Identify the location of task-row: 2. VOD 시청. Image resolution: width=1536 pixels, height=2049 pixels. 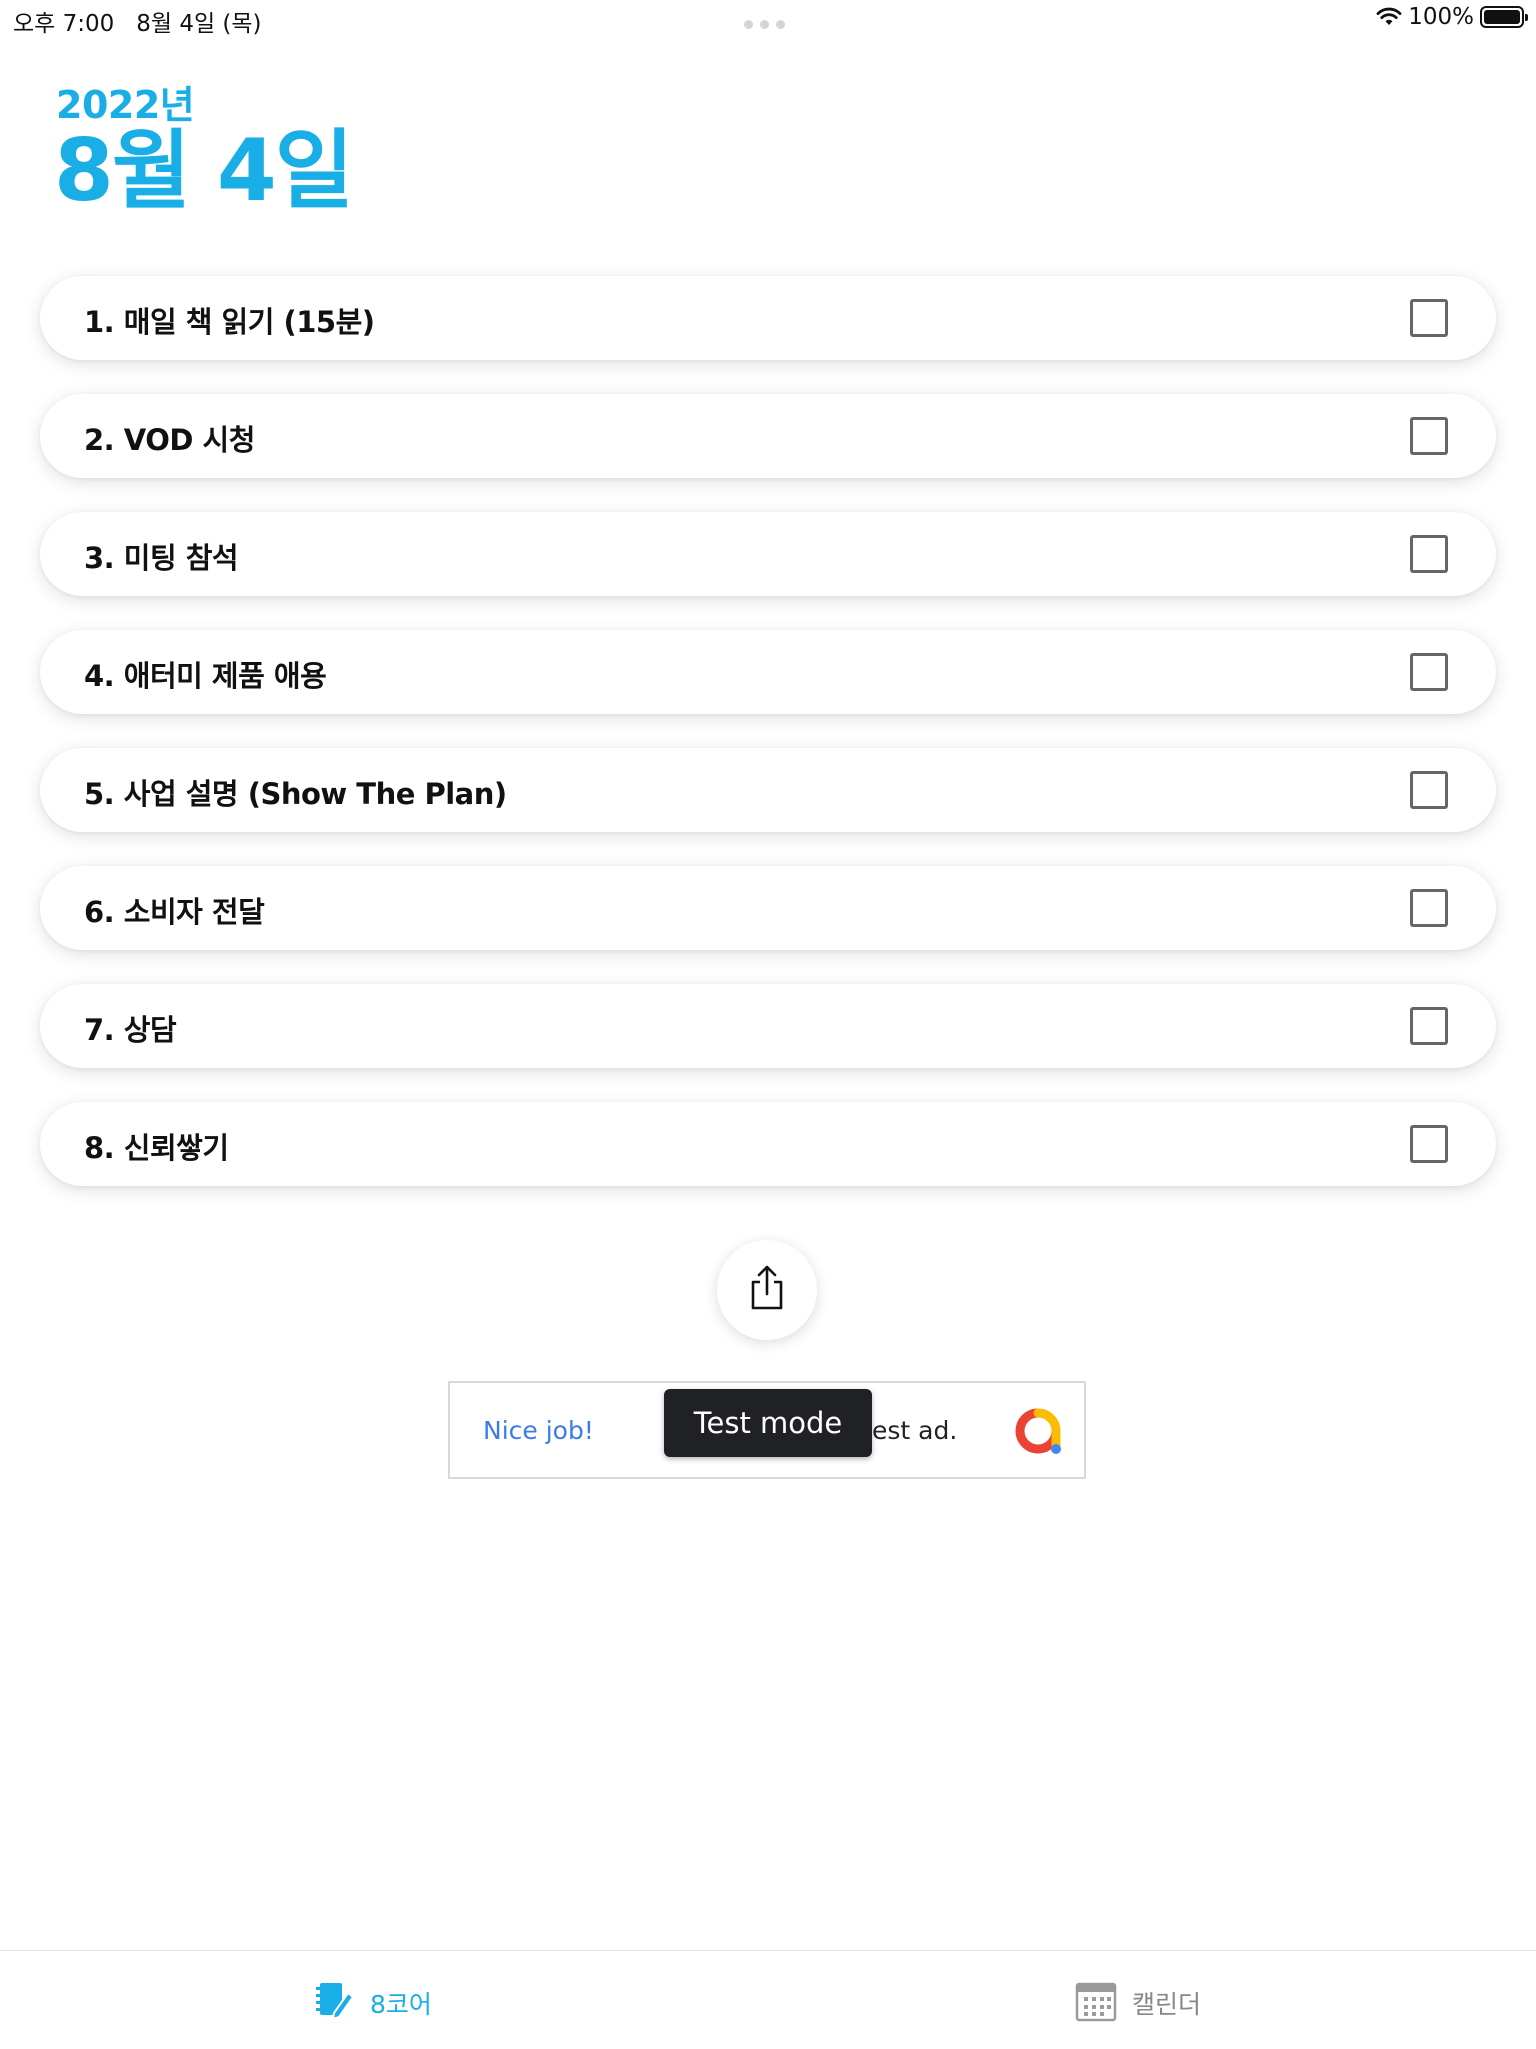
(768, 436).